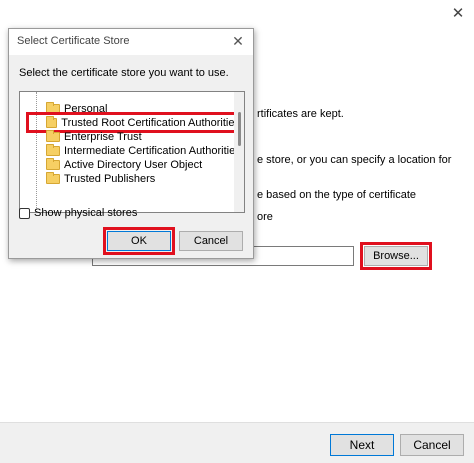 The height and width of the screenshot is (463, 474). What do you see at coordinates (131, 42) in the screenshot?
I see `dialog-titlebar: Select Certificate Store ✕` at bounding box center [131, 42].